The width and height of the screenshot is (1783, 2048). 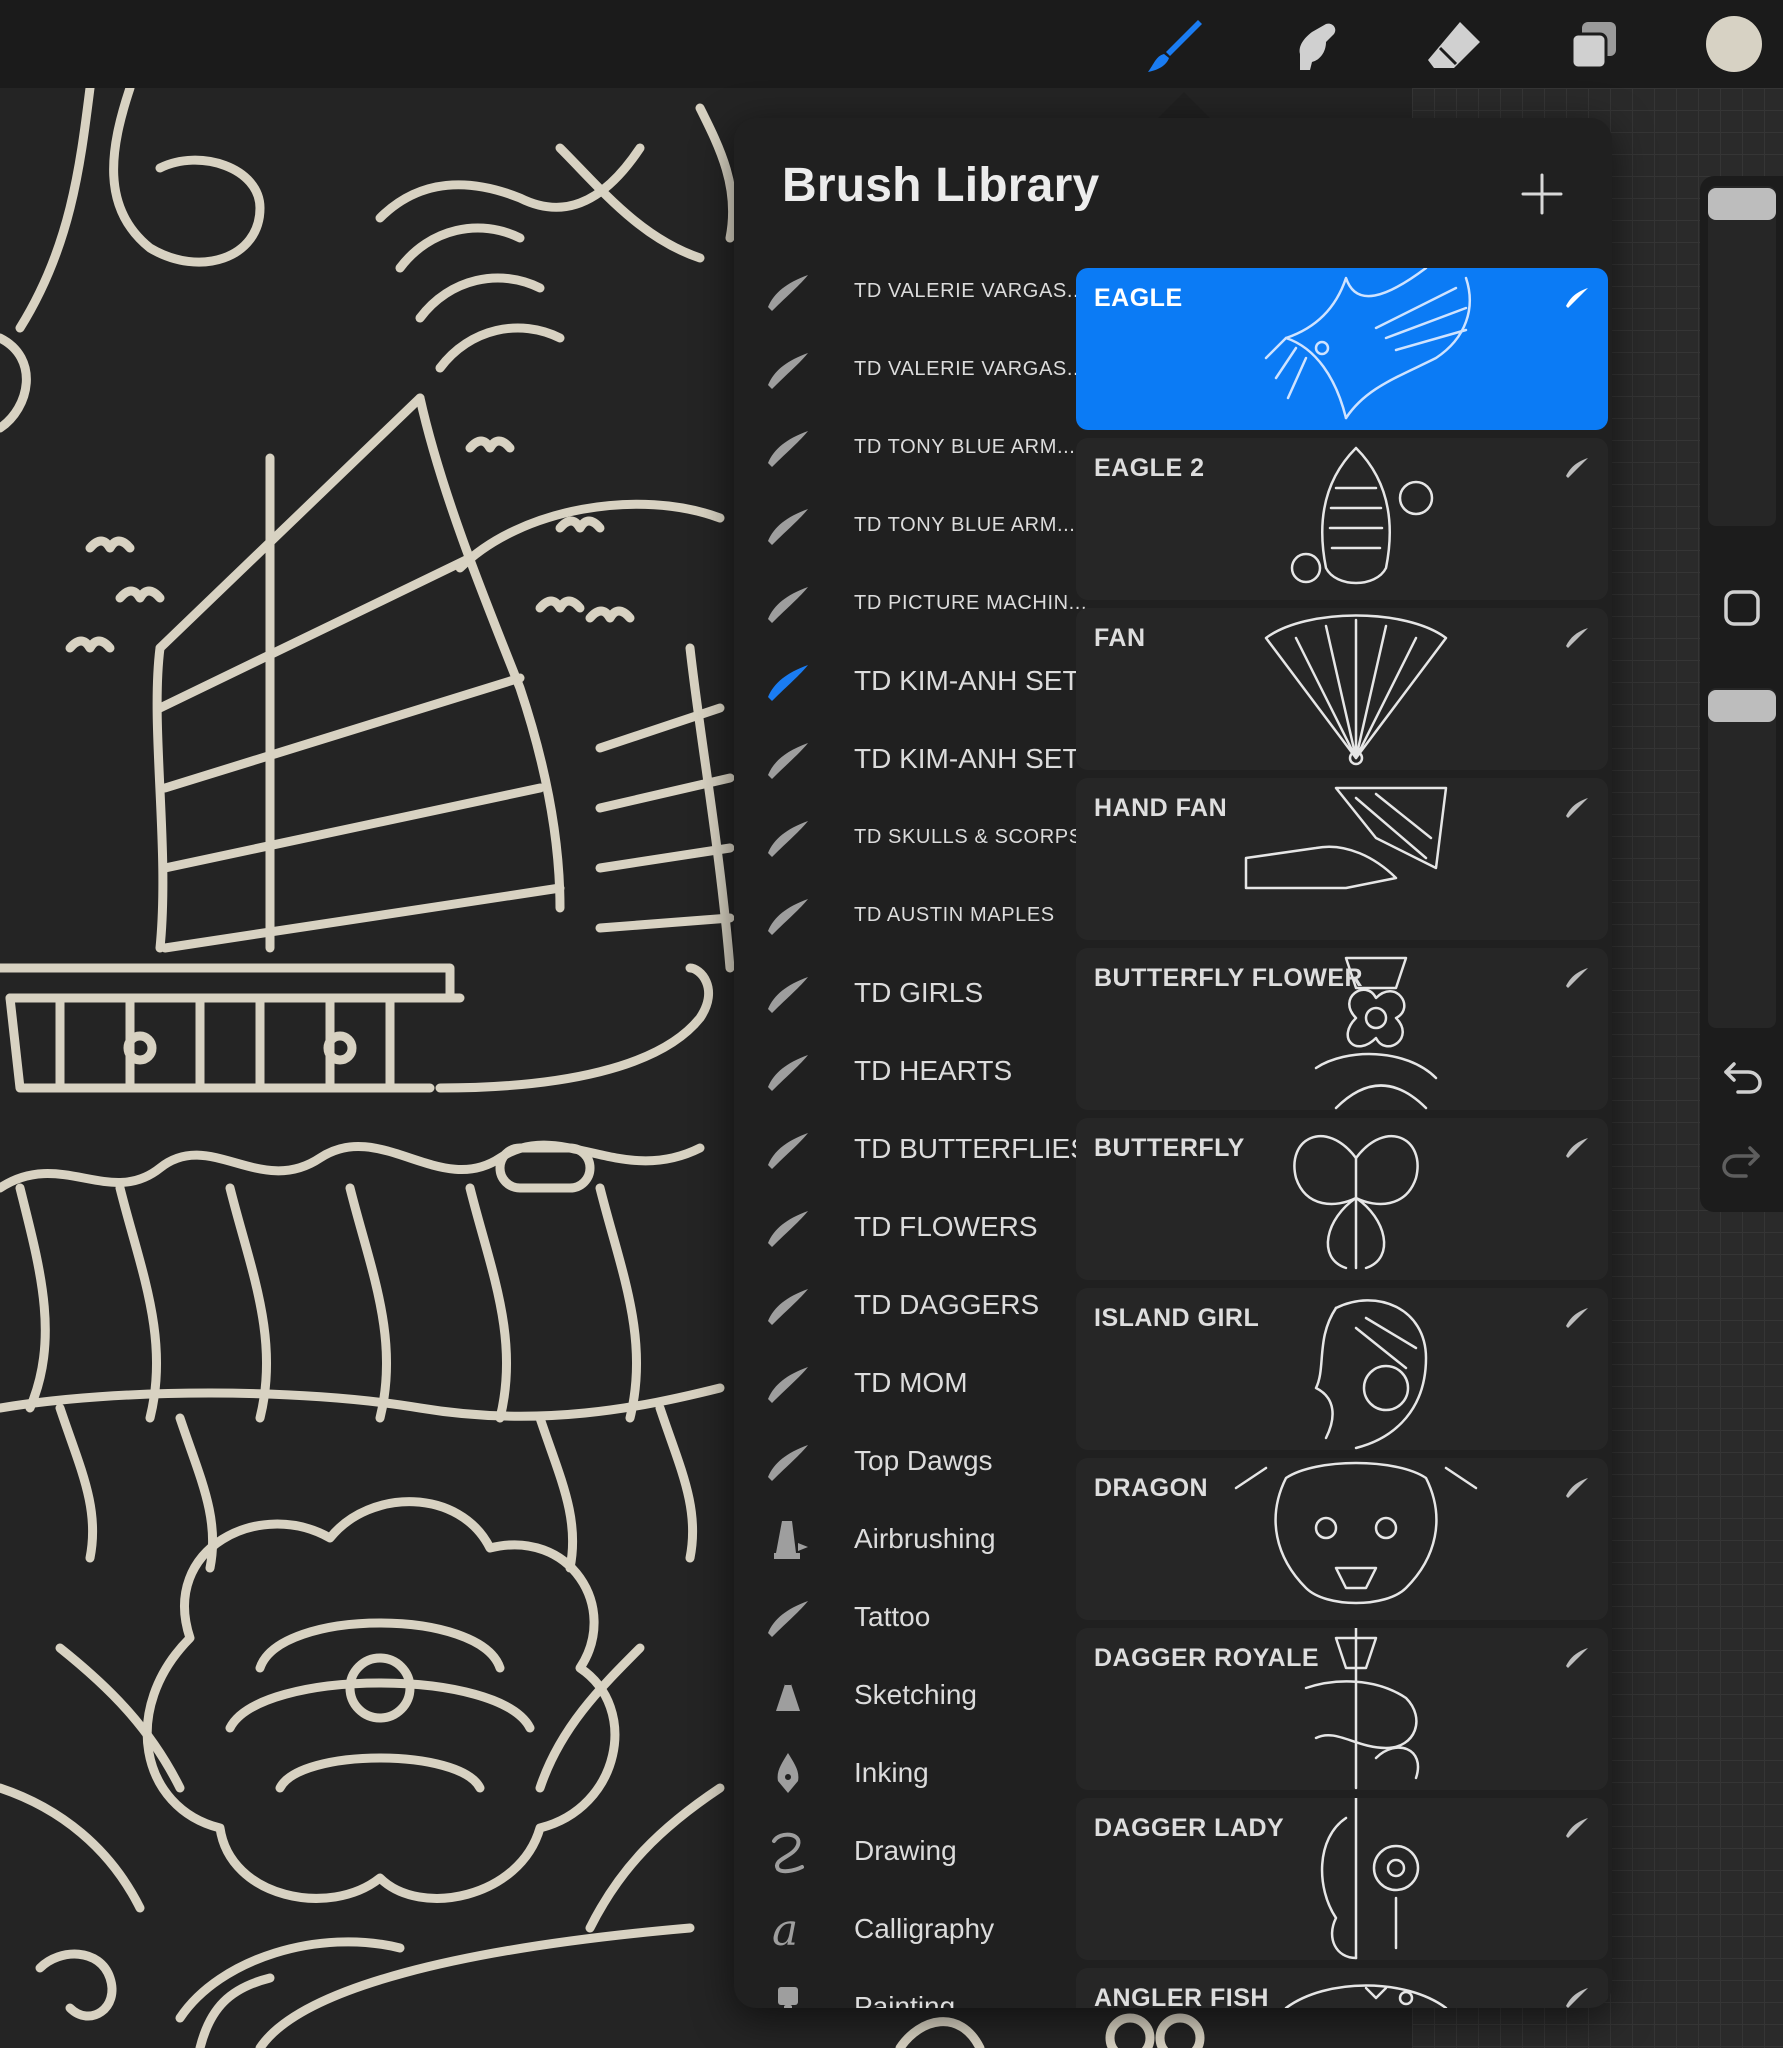 I want to click on plus-icon, so click(x=1542, y=194).